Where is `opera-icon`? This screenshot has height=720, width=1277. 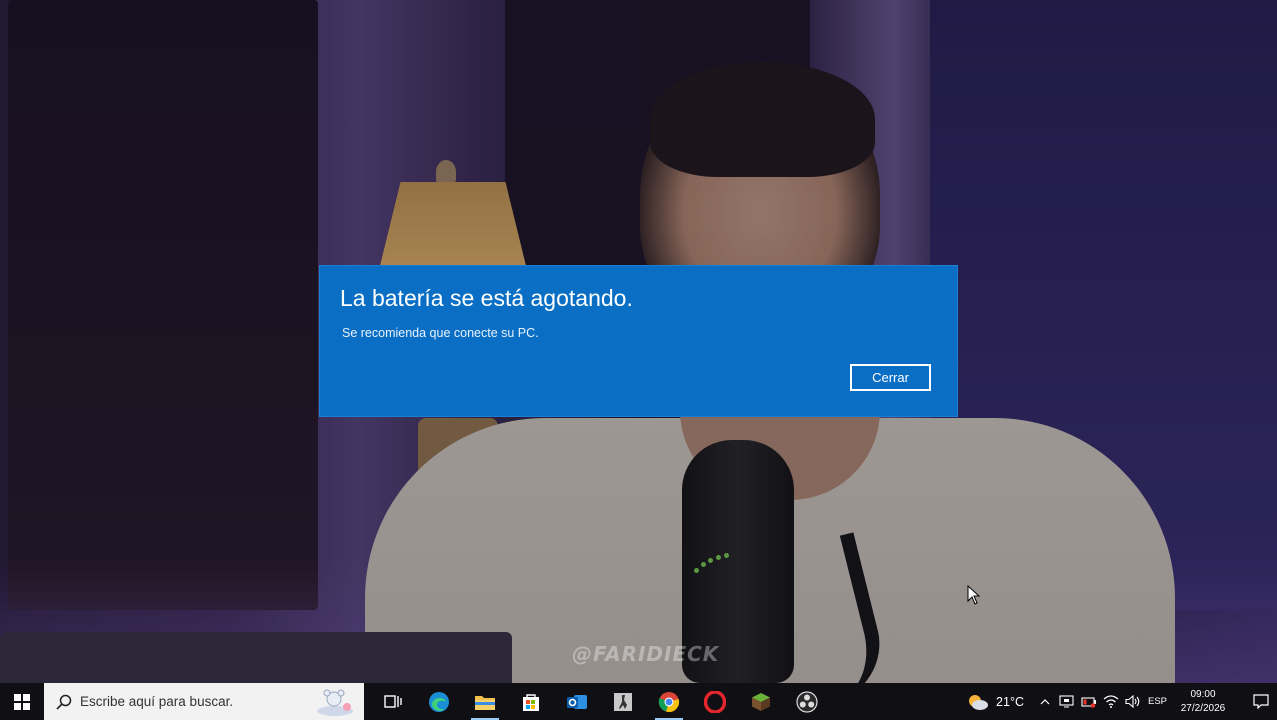 opera-icon is located at coordinates (715, 701).